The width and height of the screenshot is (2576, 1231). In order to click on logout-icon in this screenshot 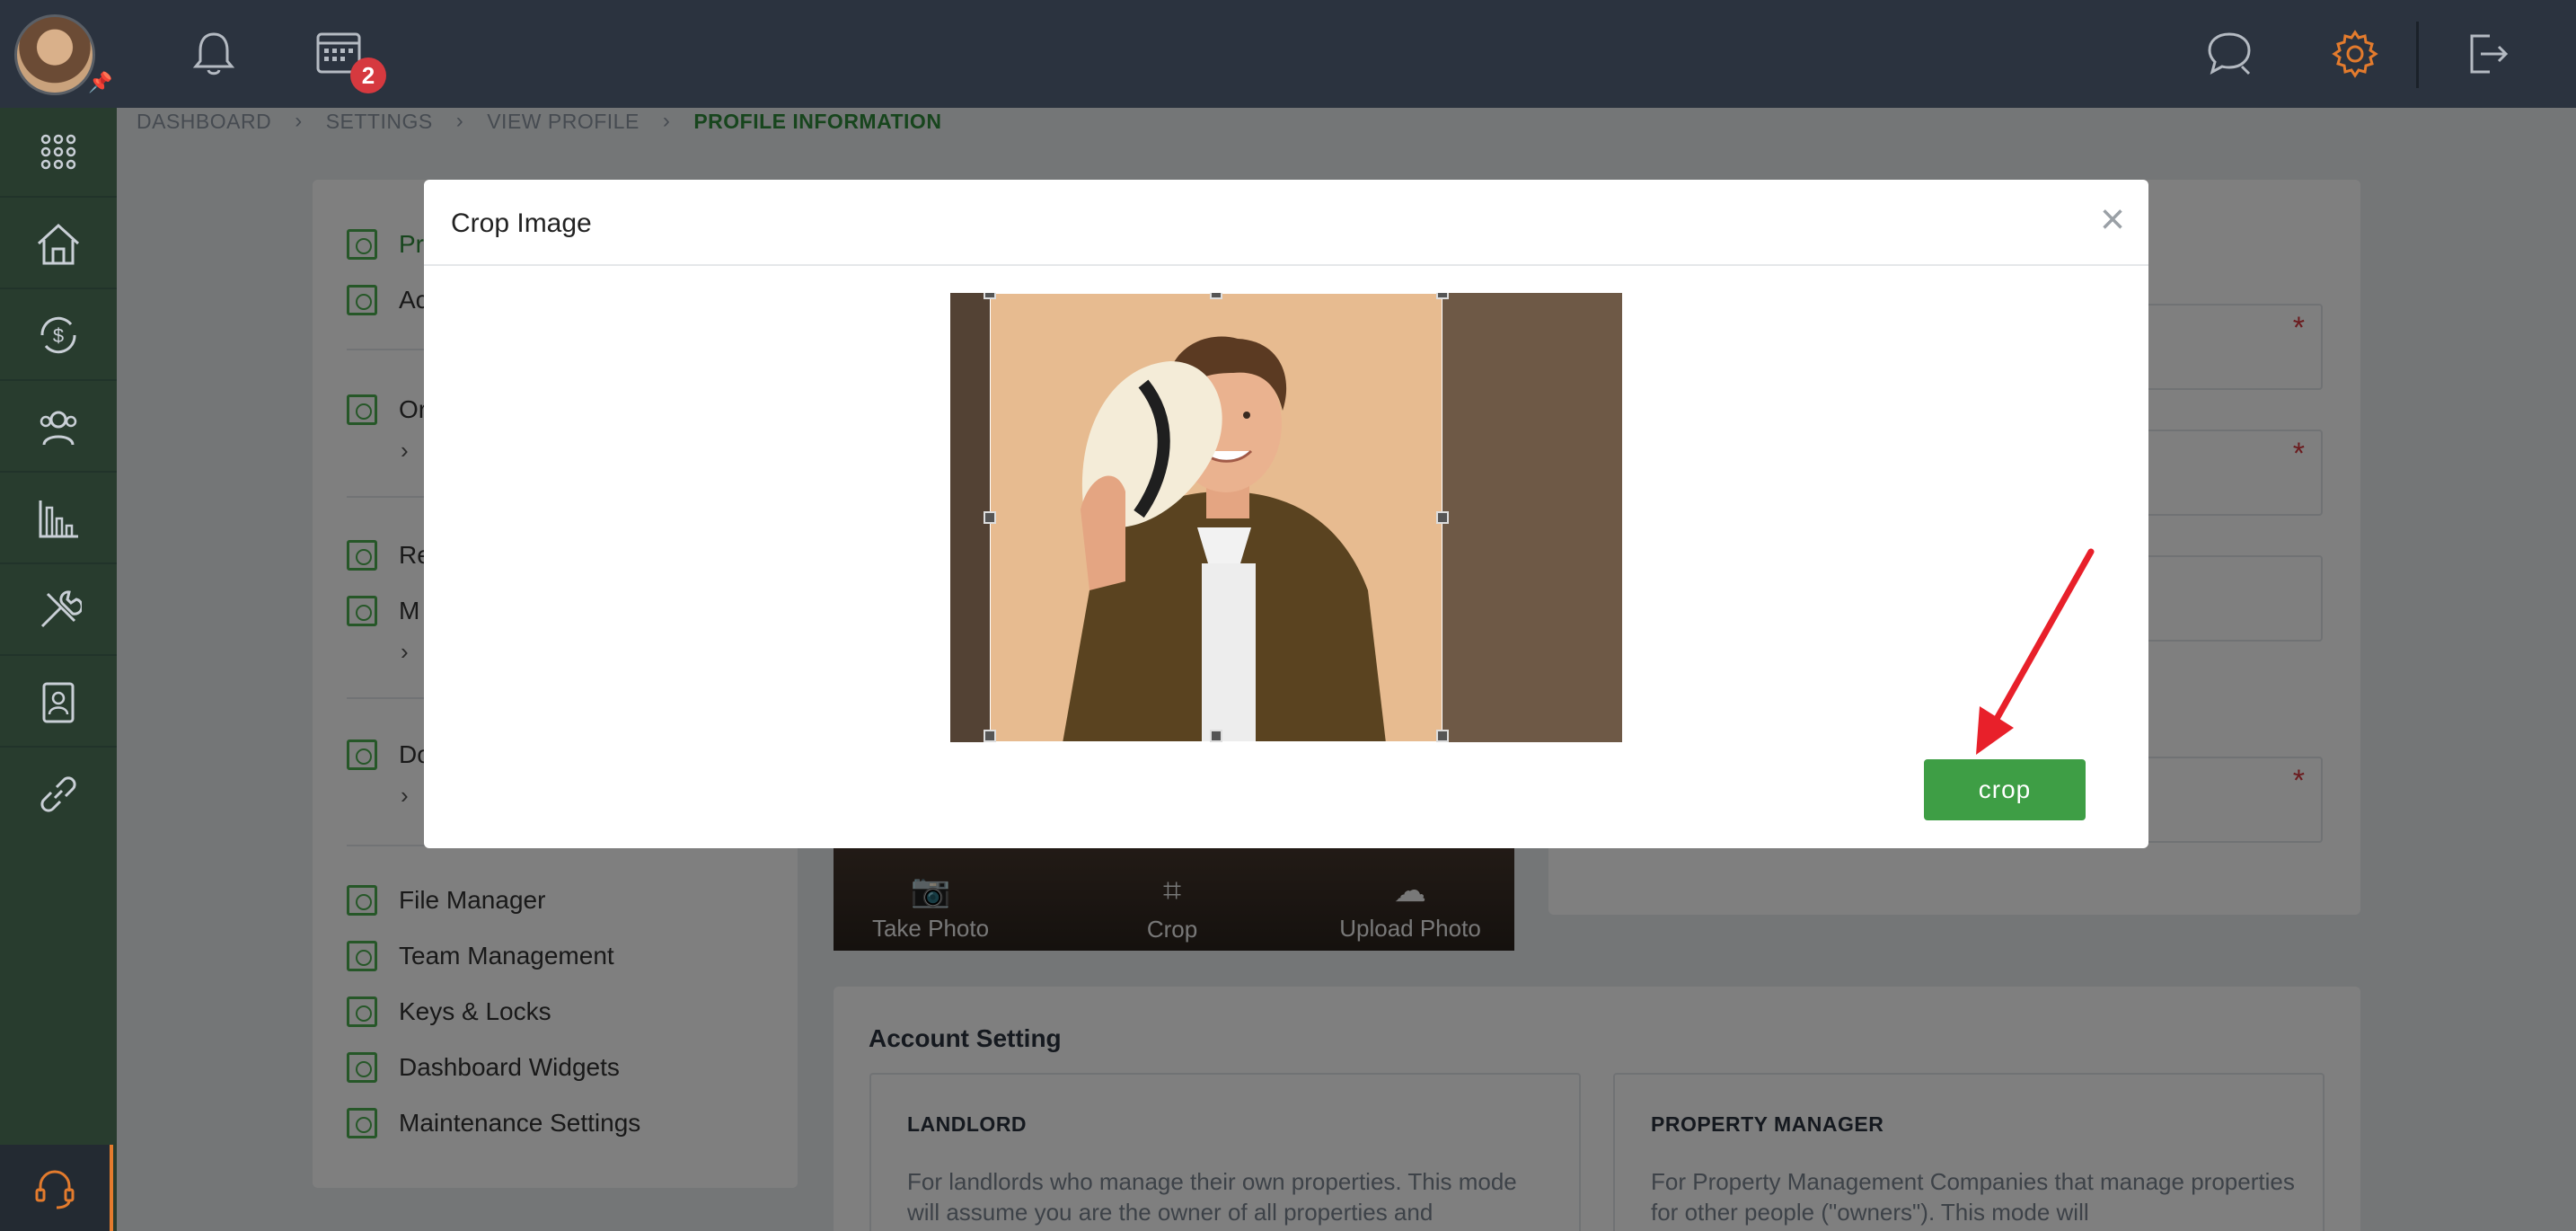, I will do `click(2486, 54)`.